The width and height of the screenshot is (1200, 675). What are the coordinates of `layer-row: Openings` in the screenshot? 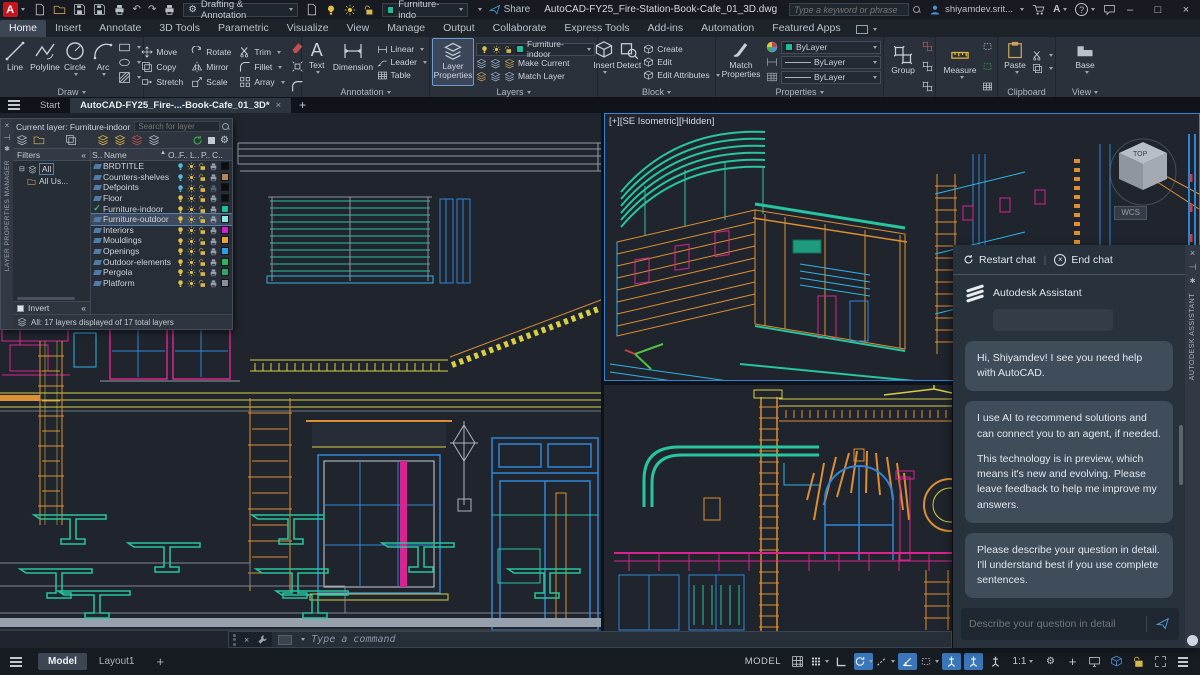 It's located at (161, 251).